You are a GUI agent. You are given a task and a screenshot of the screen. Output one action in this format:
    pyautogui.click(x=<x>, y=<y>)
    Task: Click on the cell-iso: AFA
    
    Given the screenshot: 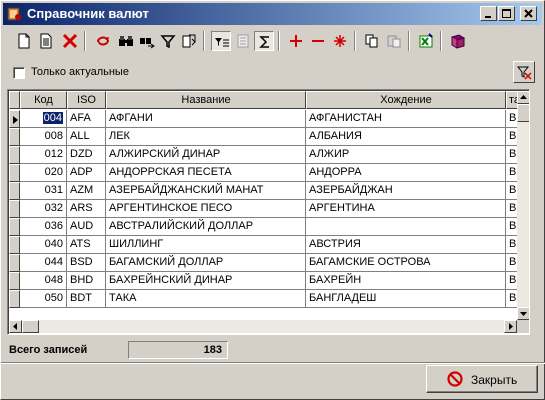 What is the action you would take?
    pyautogui.click(x=86, y=119)
    